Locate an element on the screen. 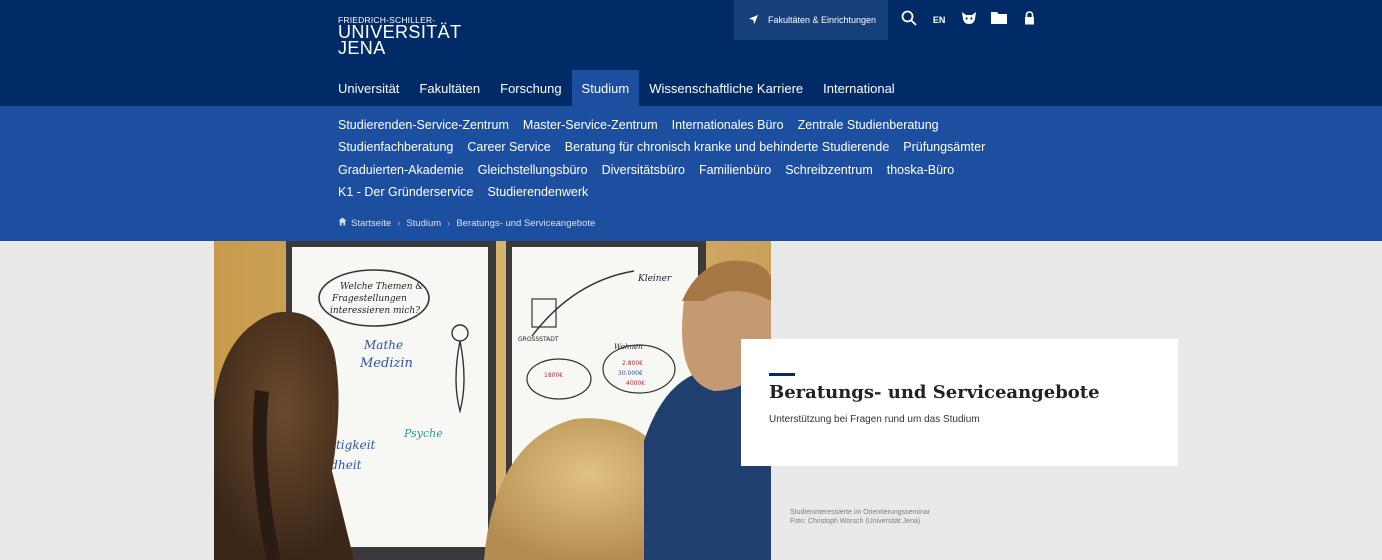 This screenshot has height=560, width=1382. nav-international: International is located at coordinates (859, 88).